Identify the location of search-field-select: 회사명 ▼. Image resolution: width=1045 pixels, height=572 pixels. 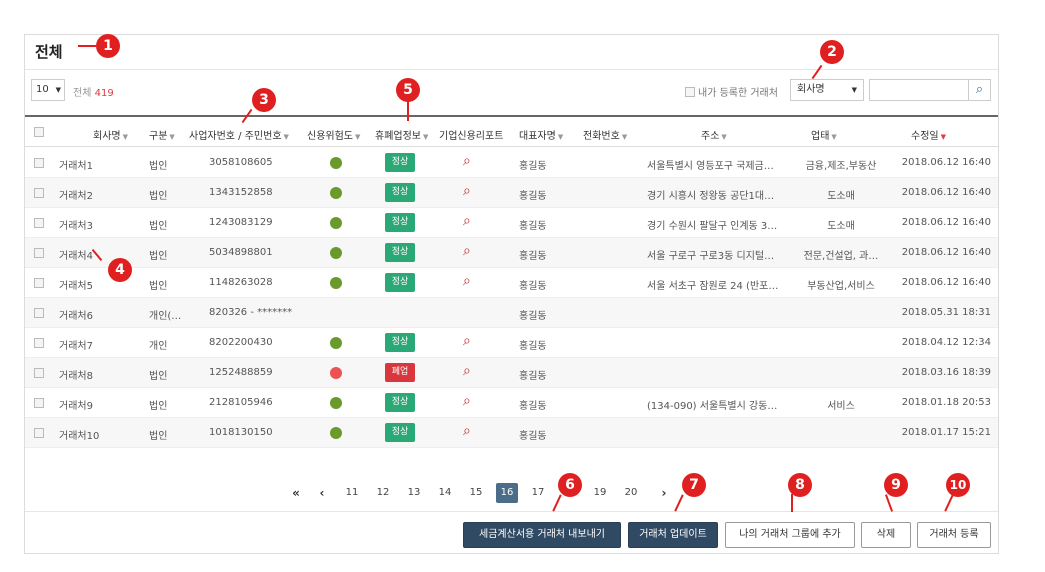
(827, 90).